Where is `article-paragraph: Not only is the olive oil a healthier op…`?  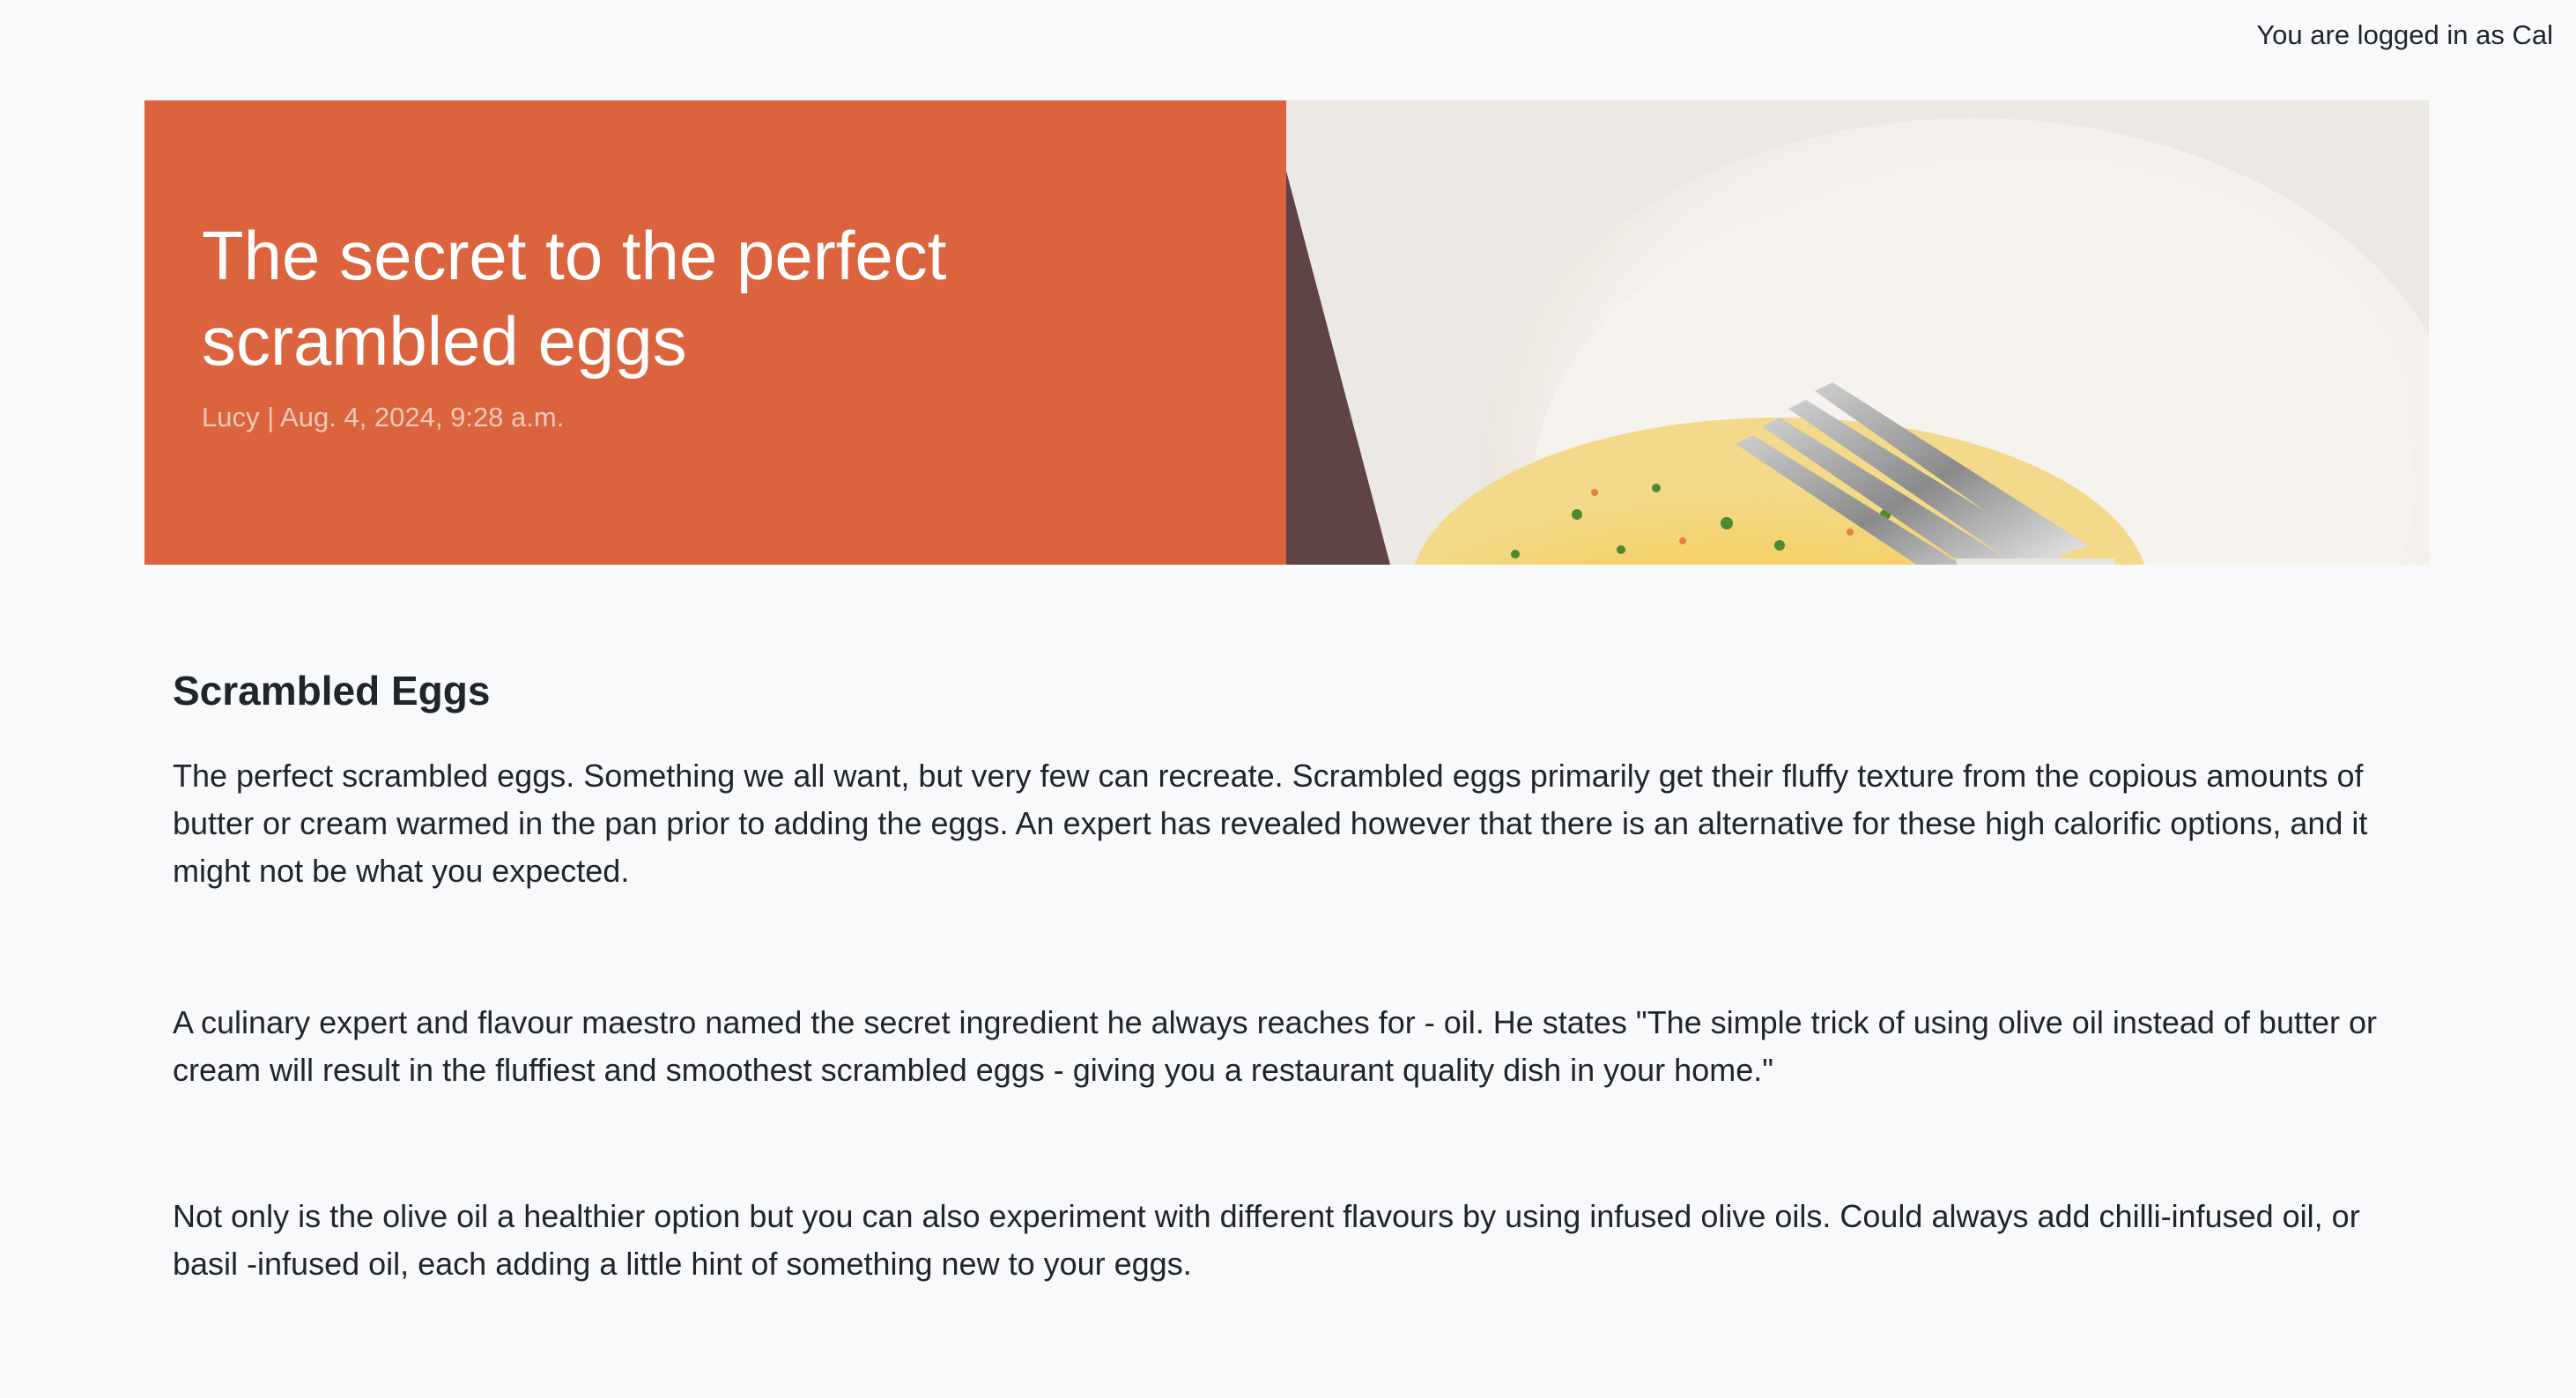
article-paragraph: Not only is the olive oil a healthier op… is located at coordinates (1266, 1240).